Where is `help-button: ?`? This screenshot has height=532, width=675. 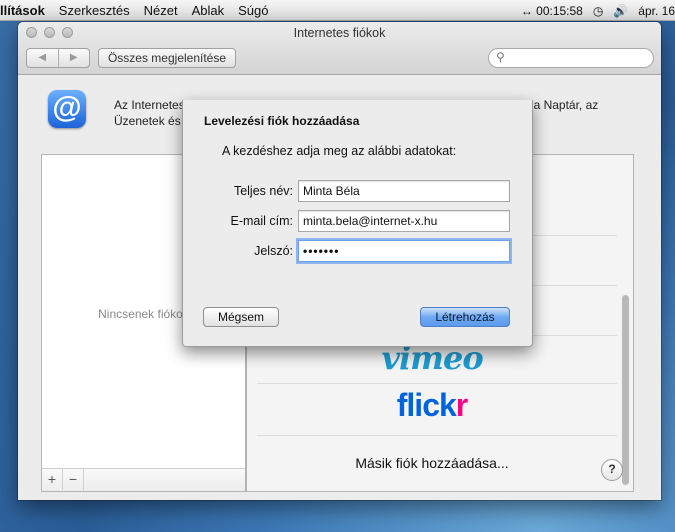 help-button: ? is located at coordinates (612, 470).